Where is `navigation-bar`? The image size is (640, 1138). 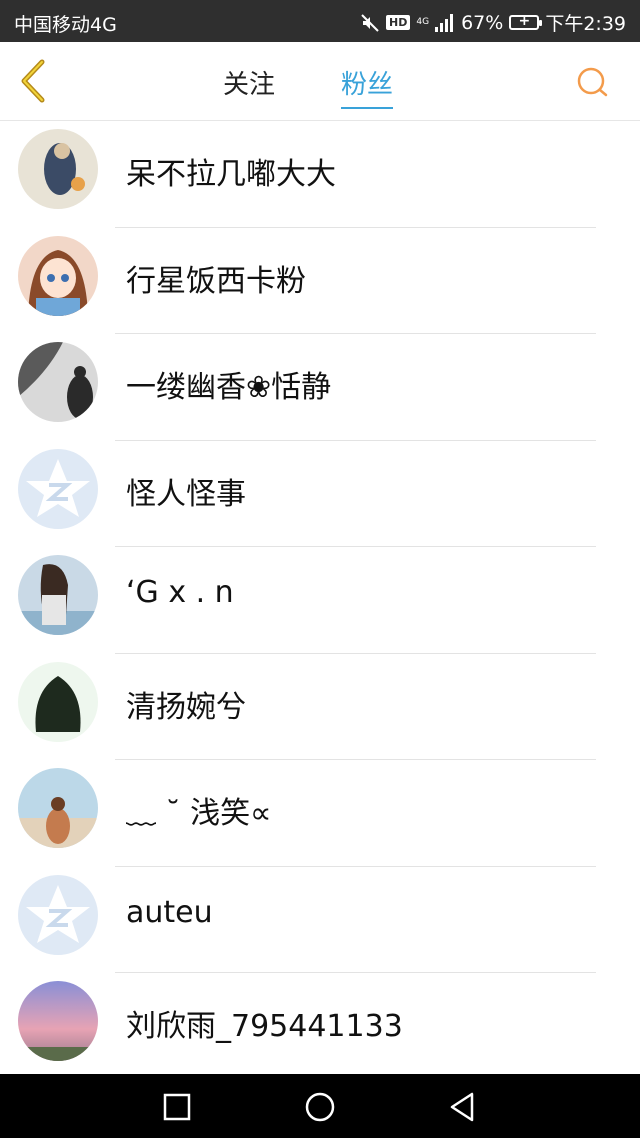 navigation-bar is located at coordinates (320, 1106).